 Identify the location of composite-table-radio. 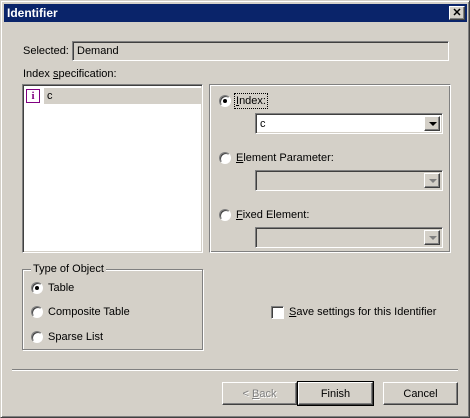
(37, 312).